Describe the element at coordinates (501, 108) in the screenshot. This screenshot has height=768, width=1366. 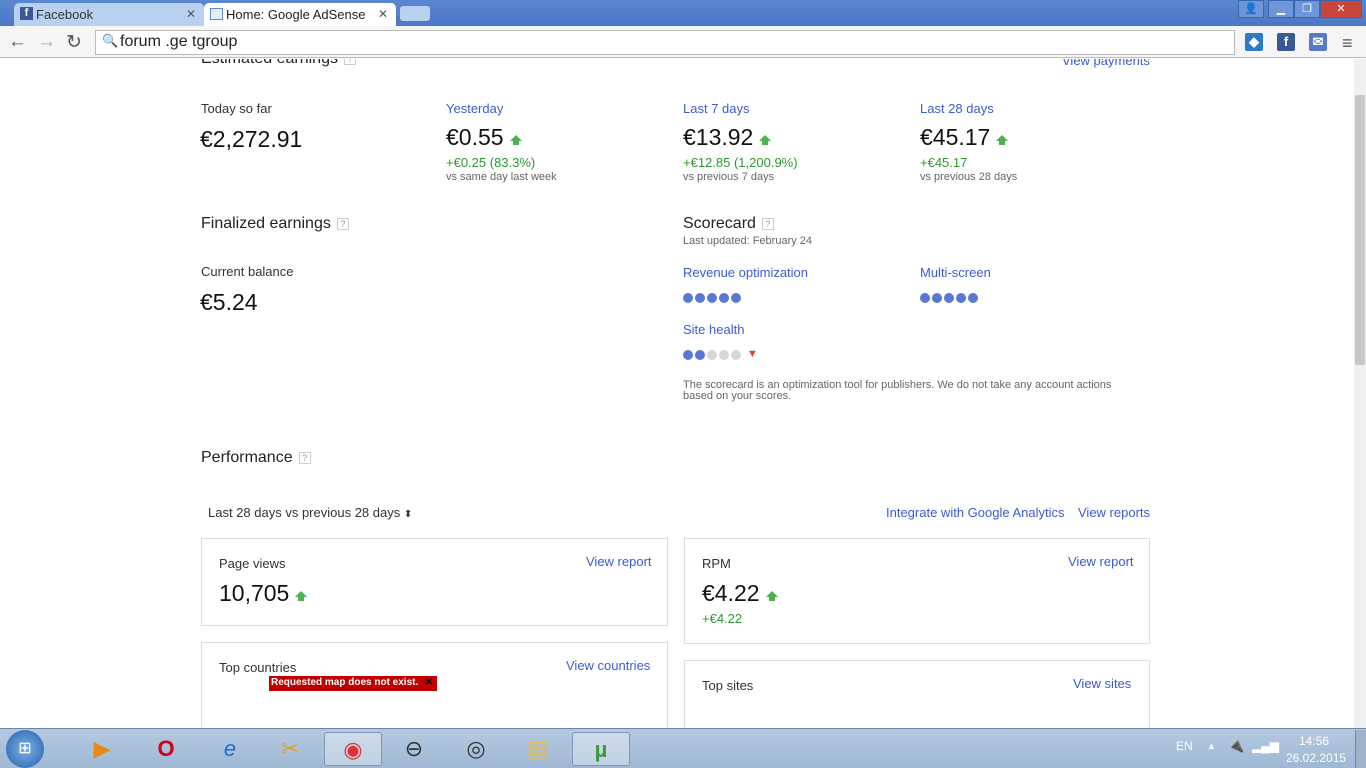
I see `yesterday-link: Yesterday` at that location.